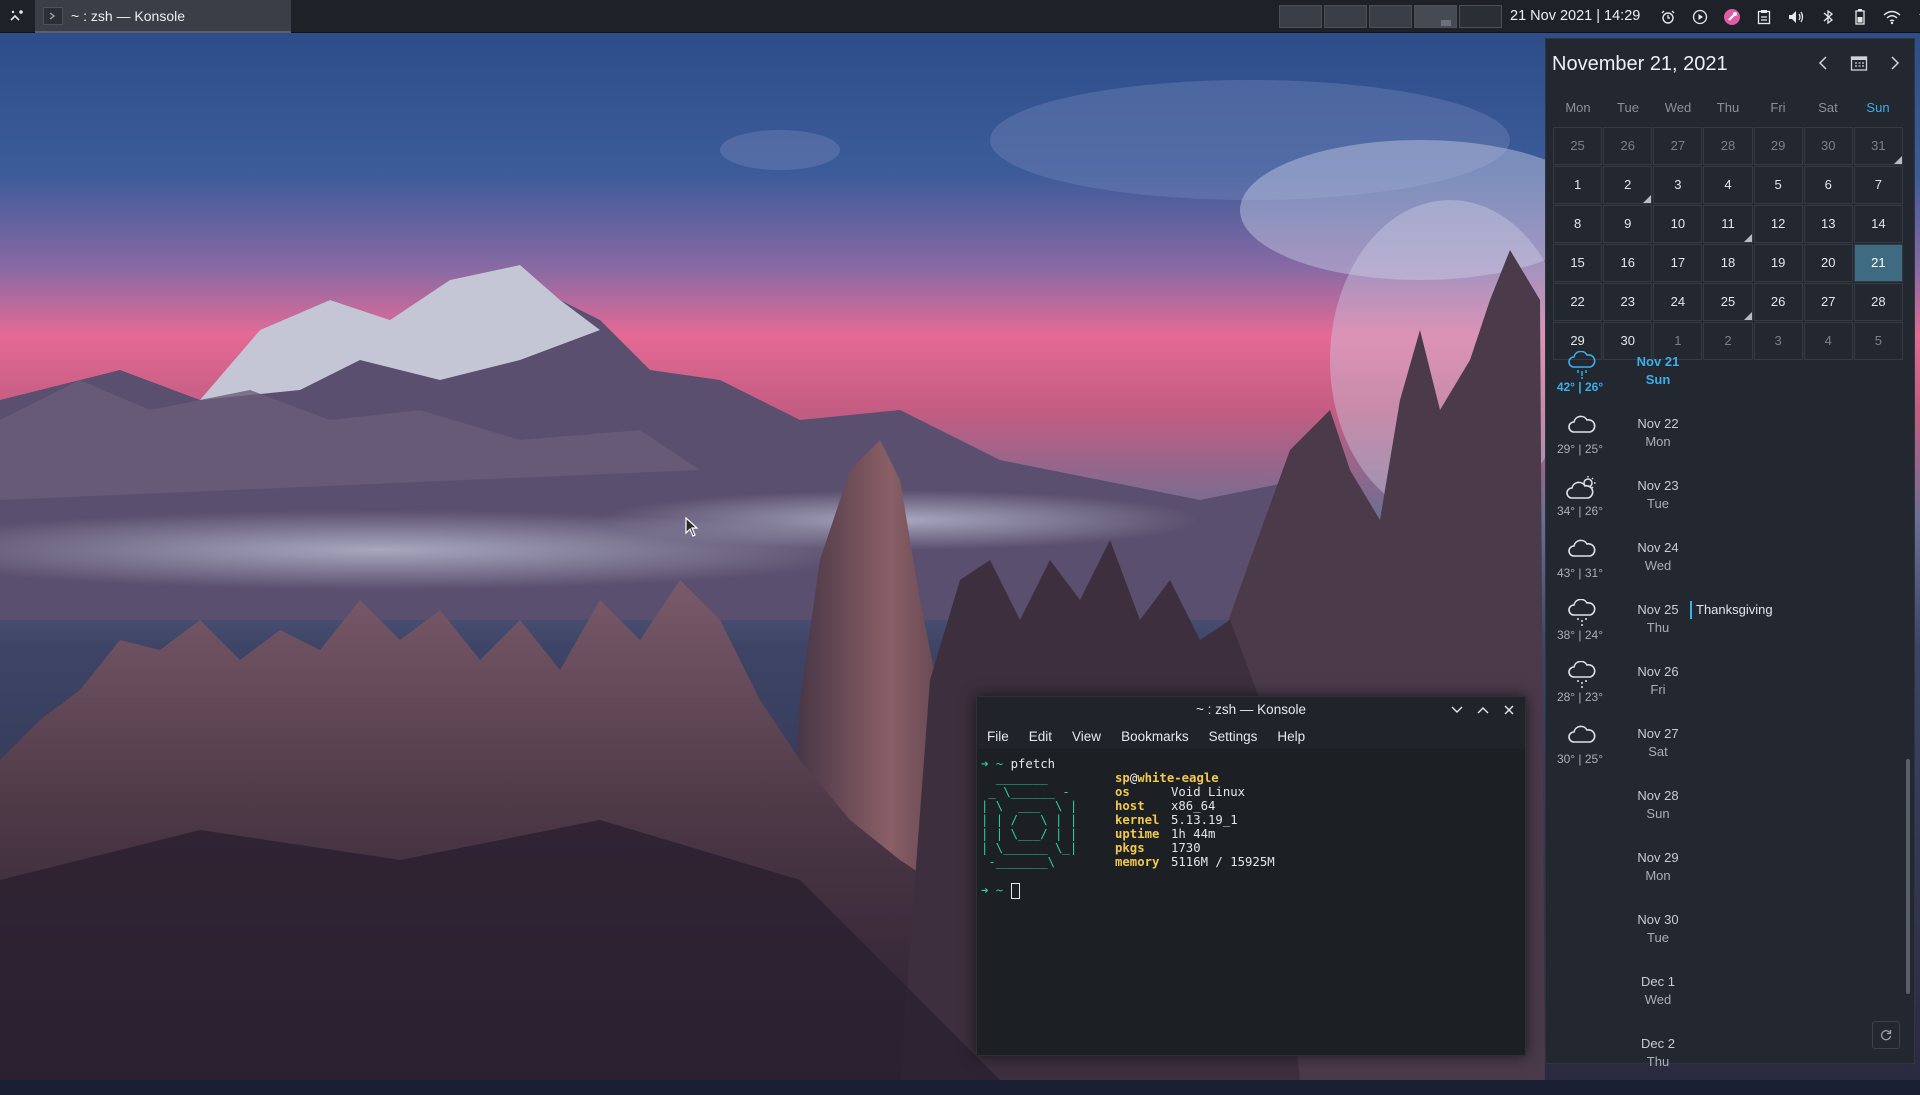 This screenshot has width=1920, height=1095. Describe the element at coordinates (1678, 224) in the screenshot. I see `day-cell: 10` at that location.